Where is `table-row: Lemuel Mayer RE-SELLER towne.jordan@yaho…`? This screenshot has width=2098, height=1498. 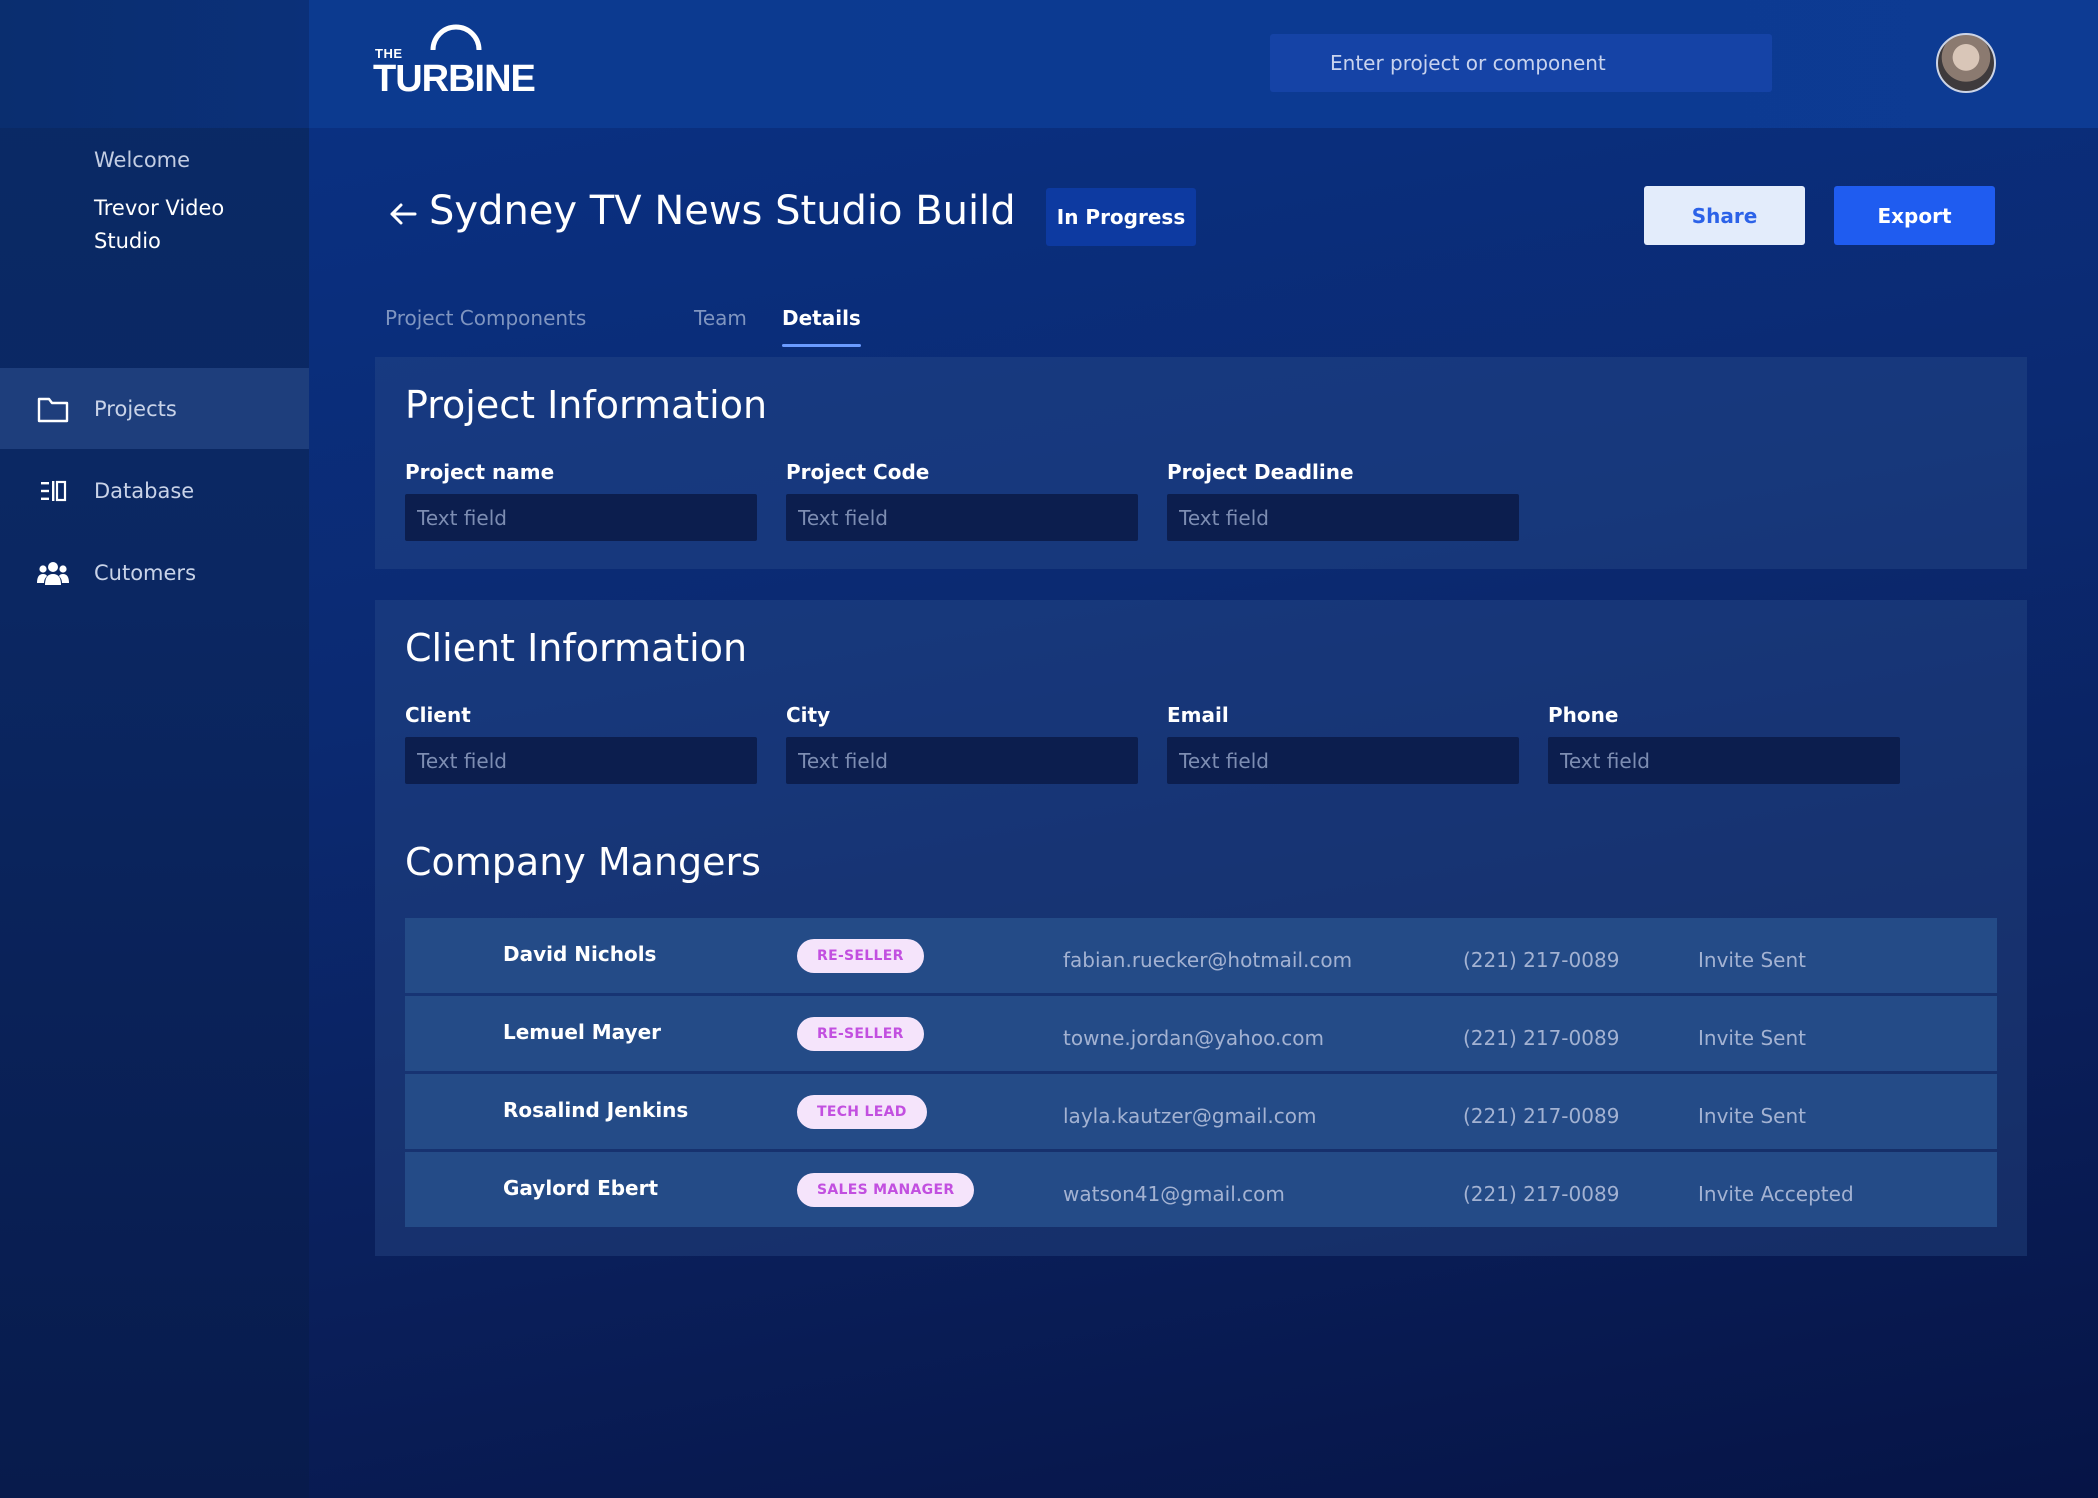
table-row: Lemuel Mayer RE-SELLER towne.jordan@yaho… is located at coordinates (1201, 1033).